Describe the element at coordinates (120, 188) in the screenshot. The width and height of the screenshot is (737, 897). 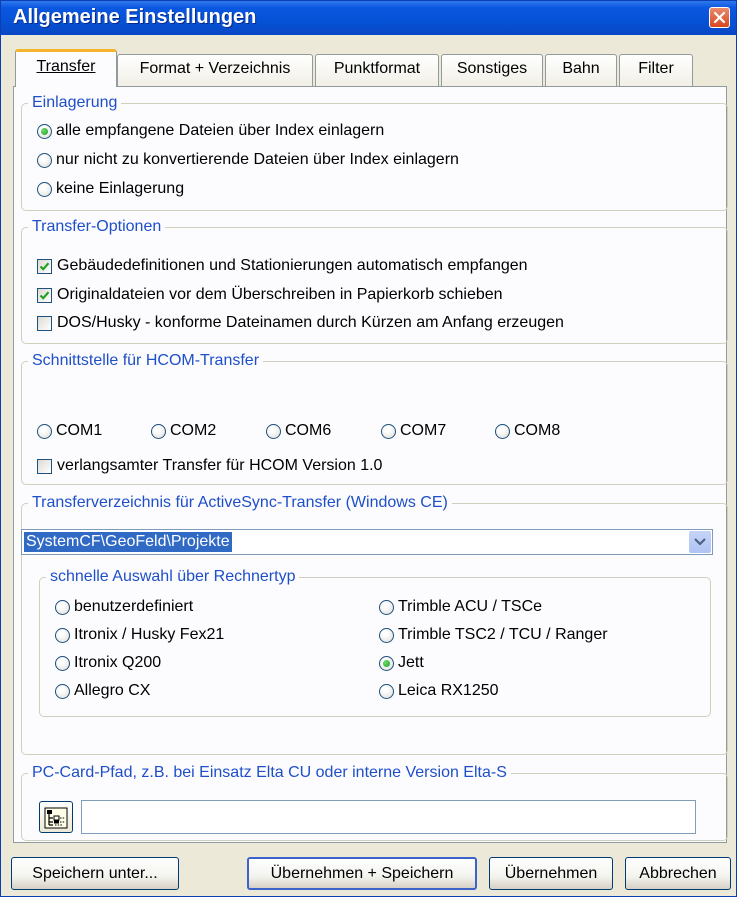
I see `radio-label: keine Einlagerung` at that location.